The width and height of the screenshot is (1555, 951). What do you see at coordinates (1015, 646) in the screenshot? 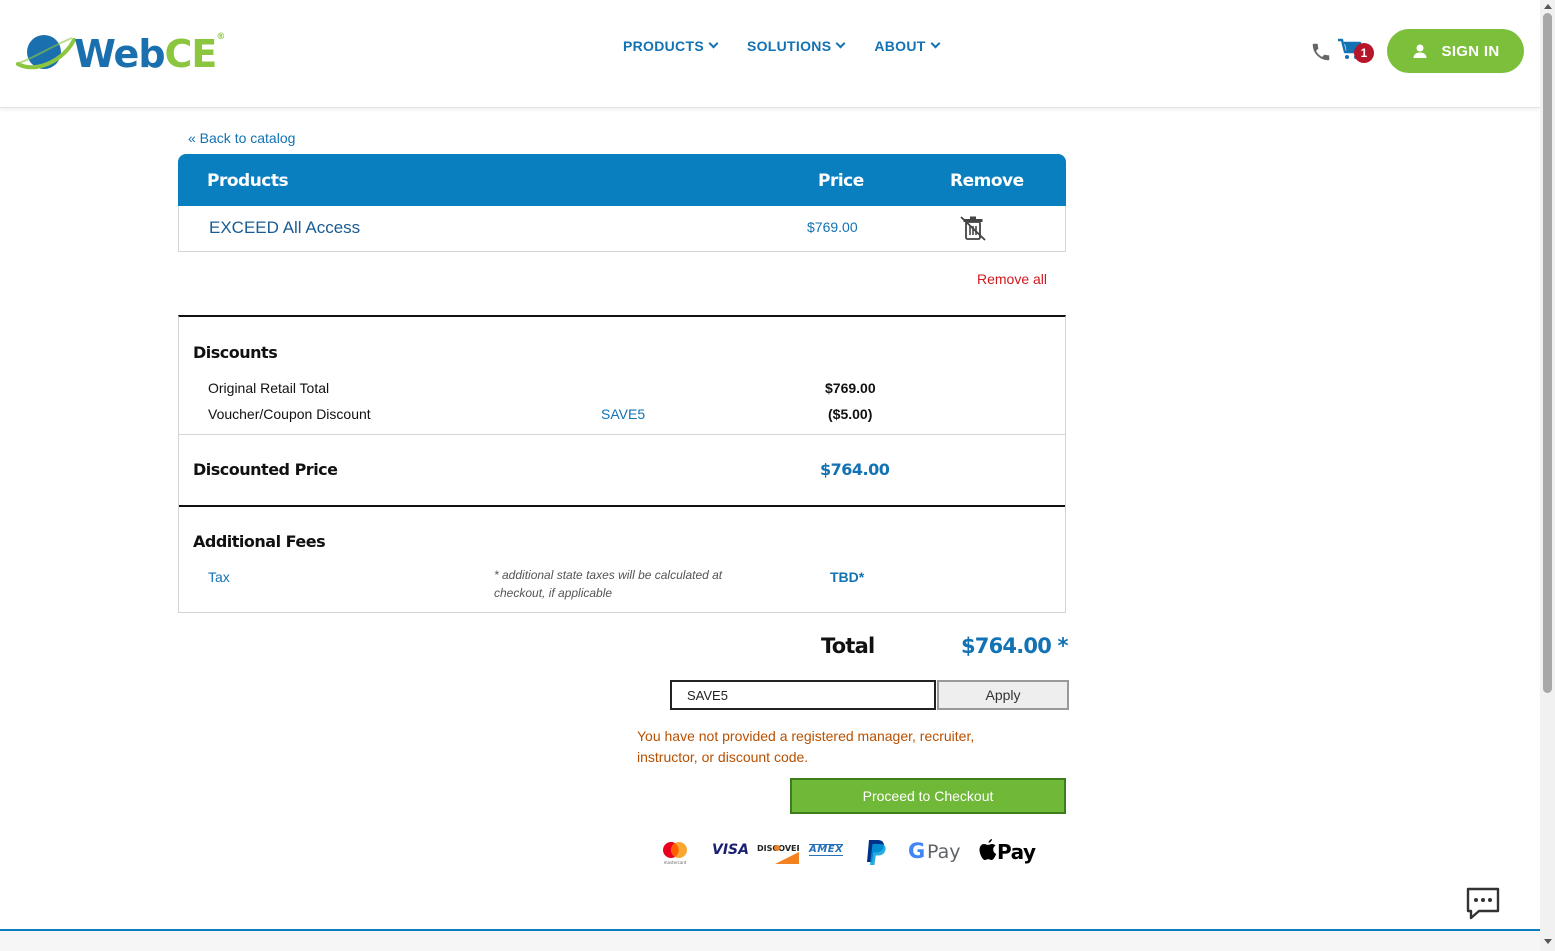
I see `total-value: $764.00 *` at bounding box center [1015, 646].